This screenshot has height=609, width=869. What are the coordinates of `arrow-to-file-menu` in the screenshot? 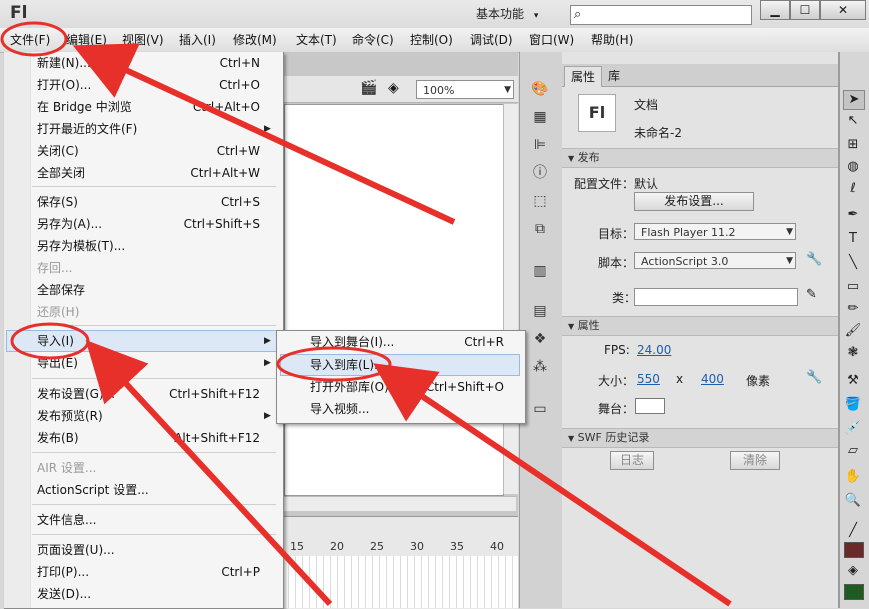 It's located at (264, 134).